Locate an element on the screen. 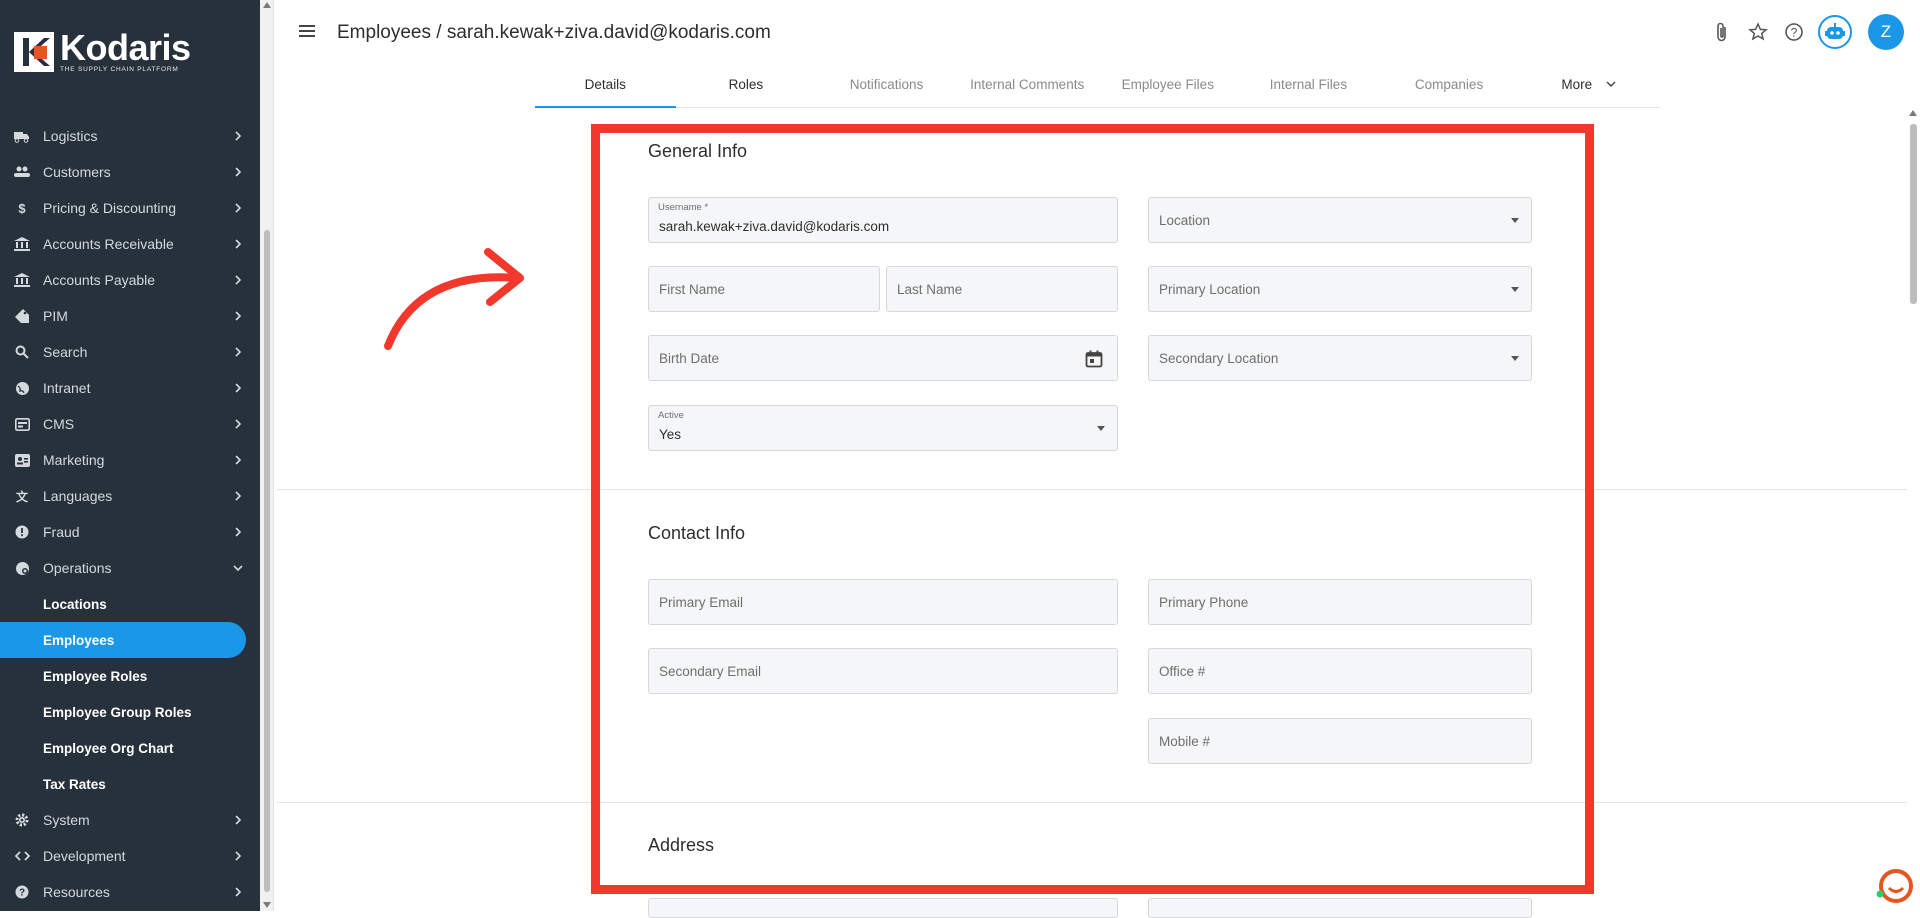 The height and width of the screenshot is (918, 1920). sidebar-subitem-tax-rates: Tax Rates is located at coordinates (130, 784).